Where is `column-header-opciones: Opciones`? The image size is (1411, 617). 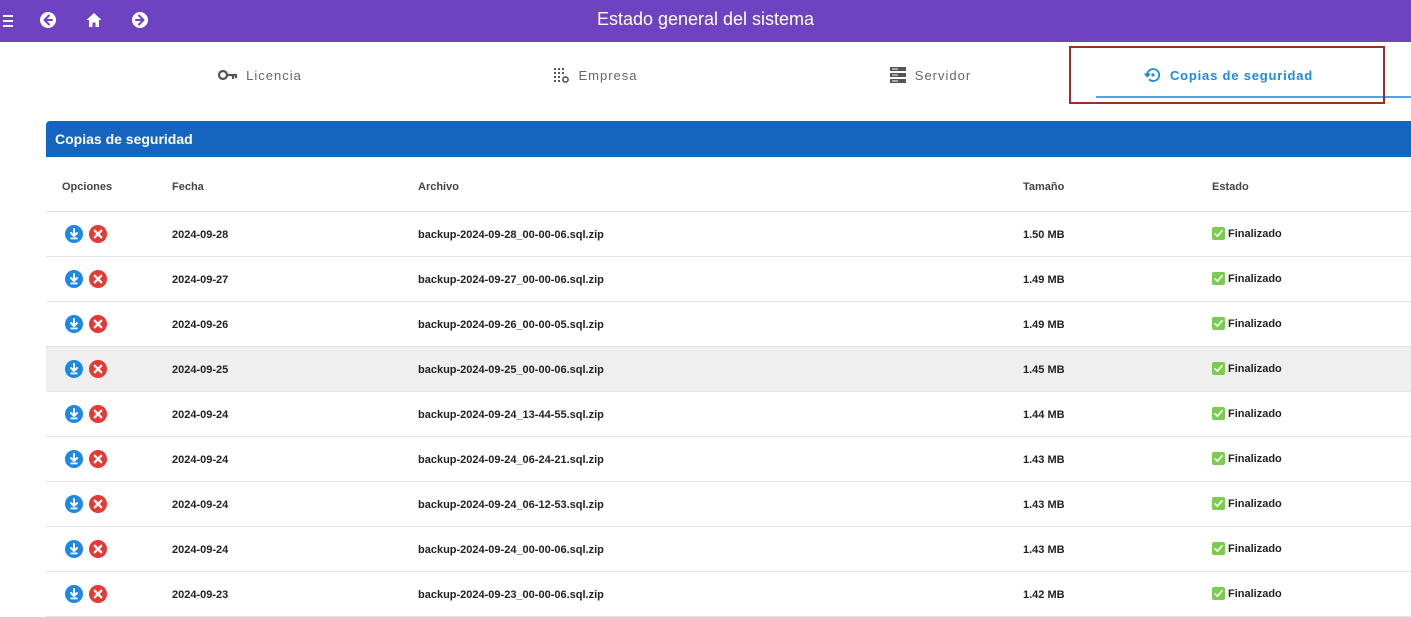
column-header-opciones: Opciones is located at coordinates (87, 187).